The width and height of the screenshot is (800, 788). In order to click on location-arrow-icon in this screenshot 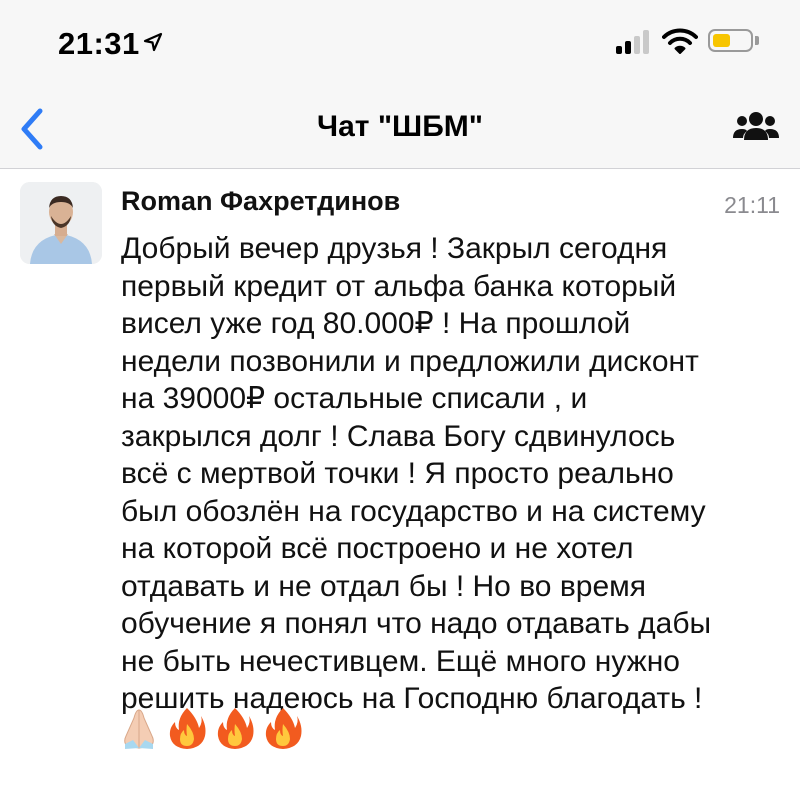, I will do `click(153, 42)`.